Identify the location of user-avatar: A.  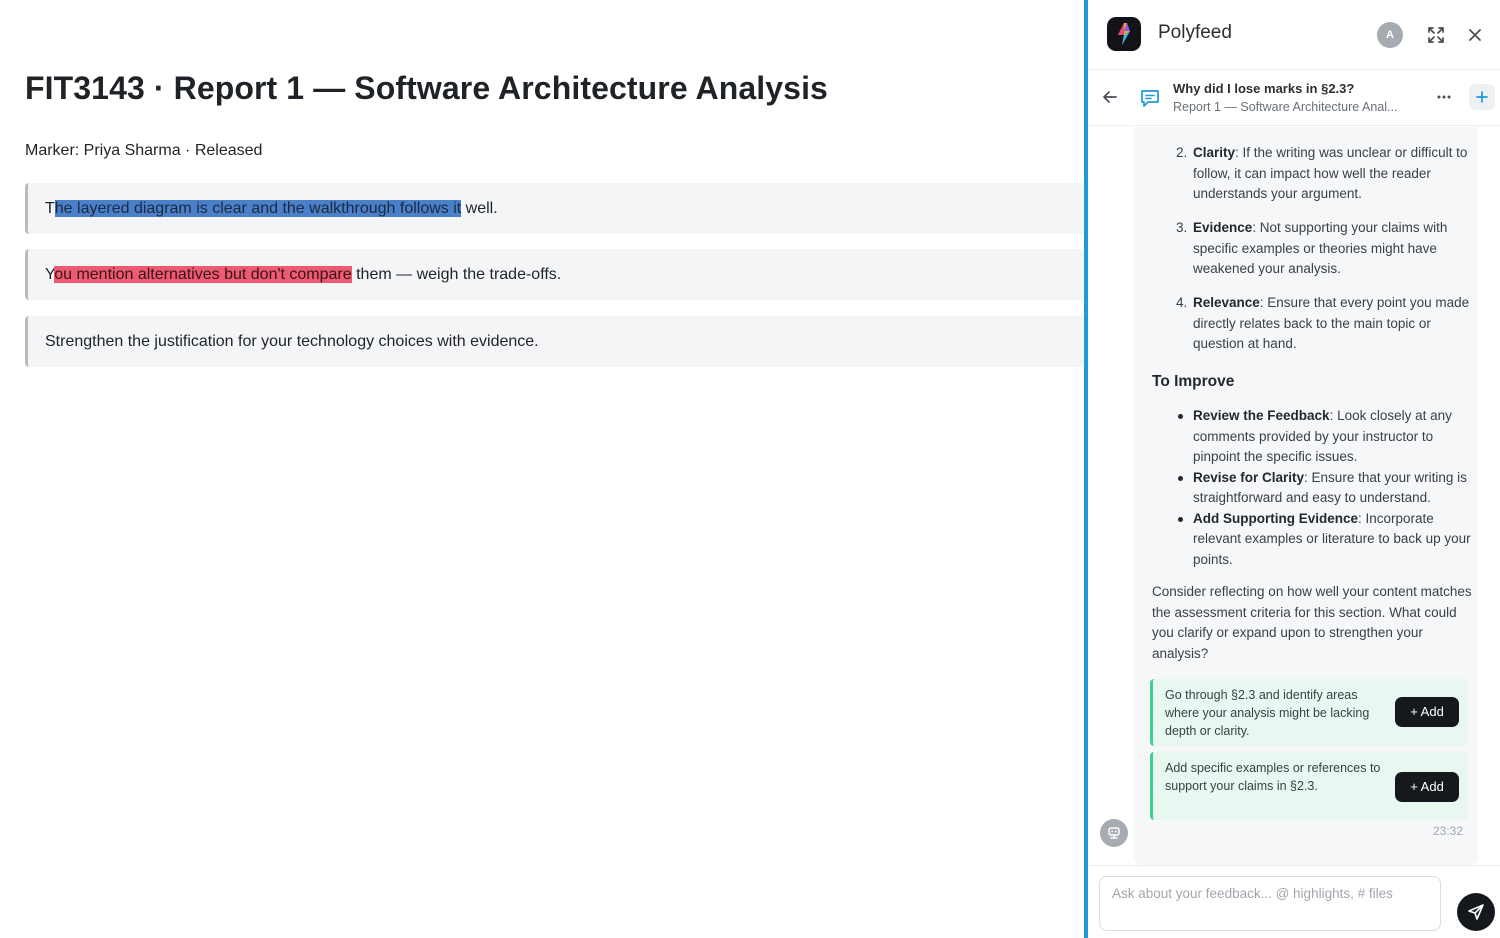
(1390, 35).